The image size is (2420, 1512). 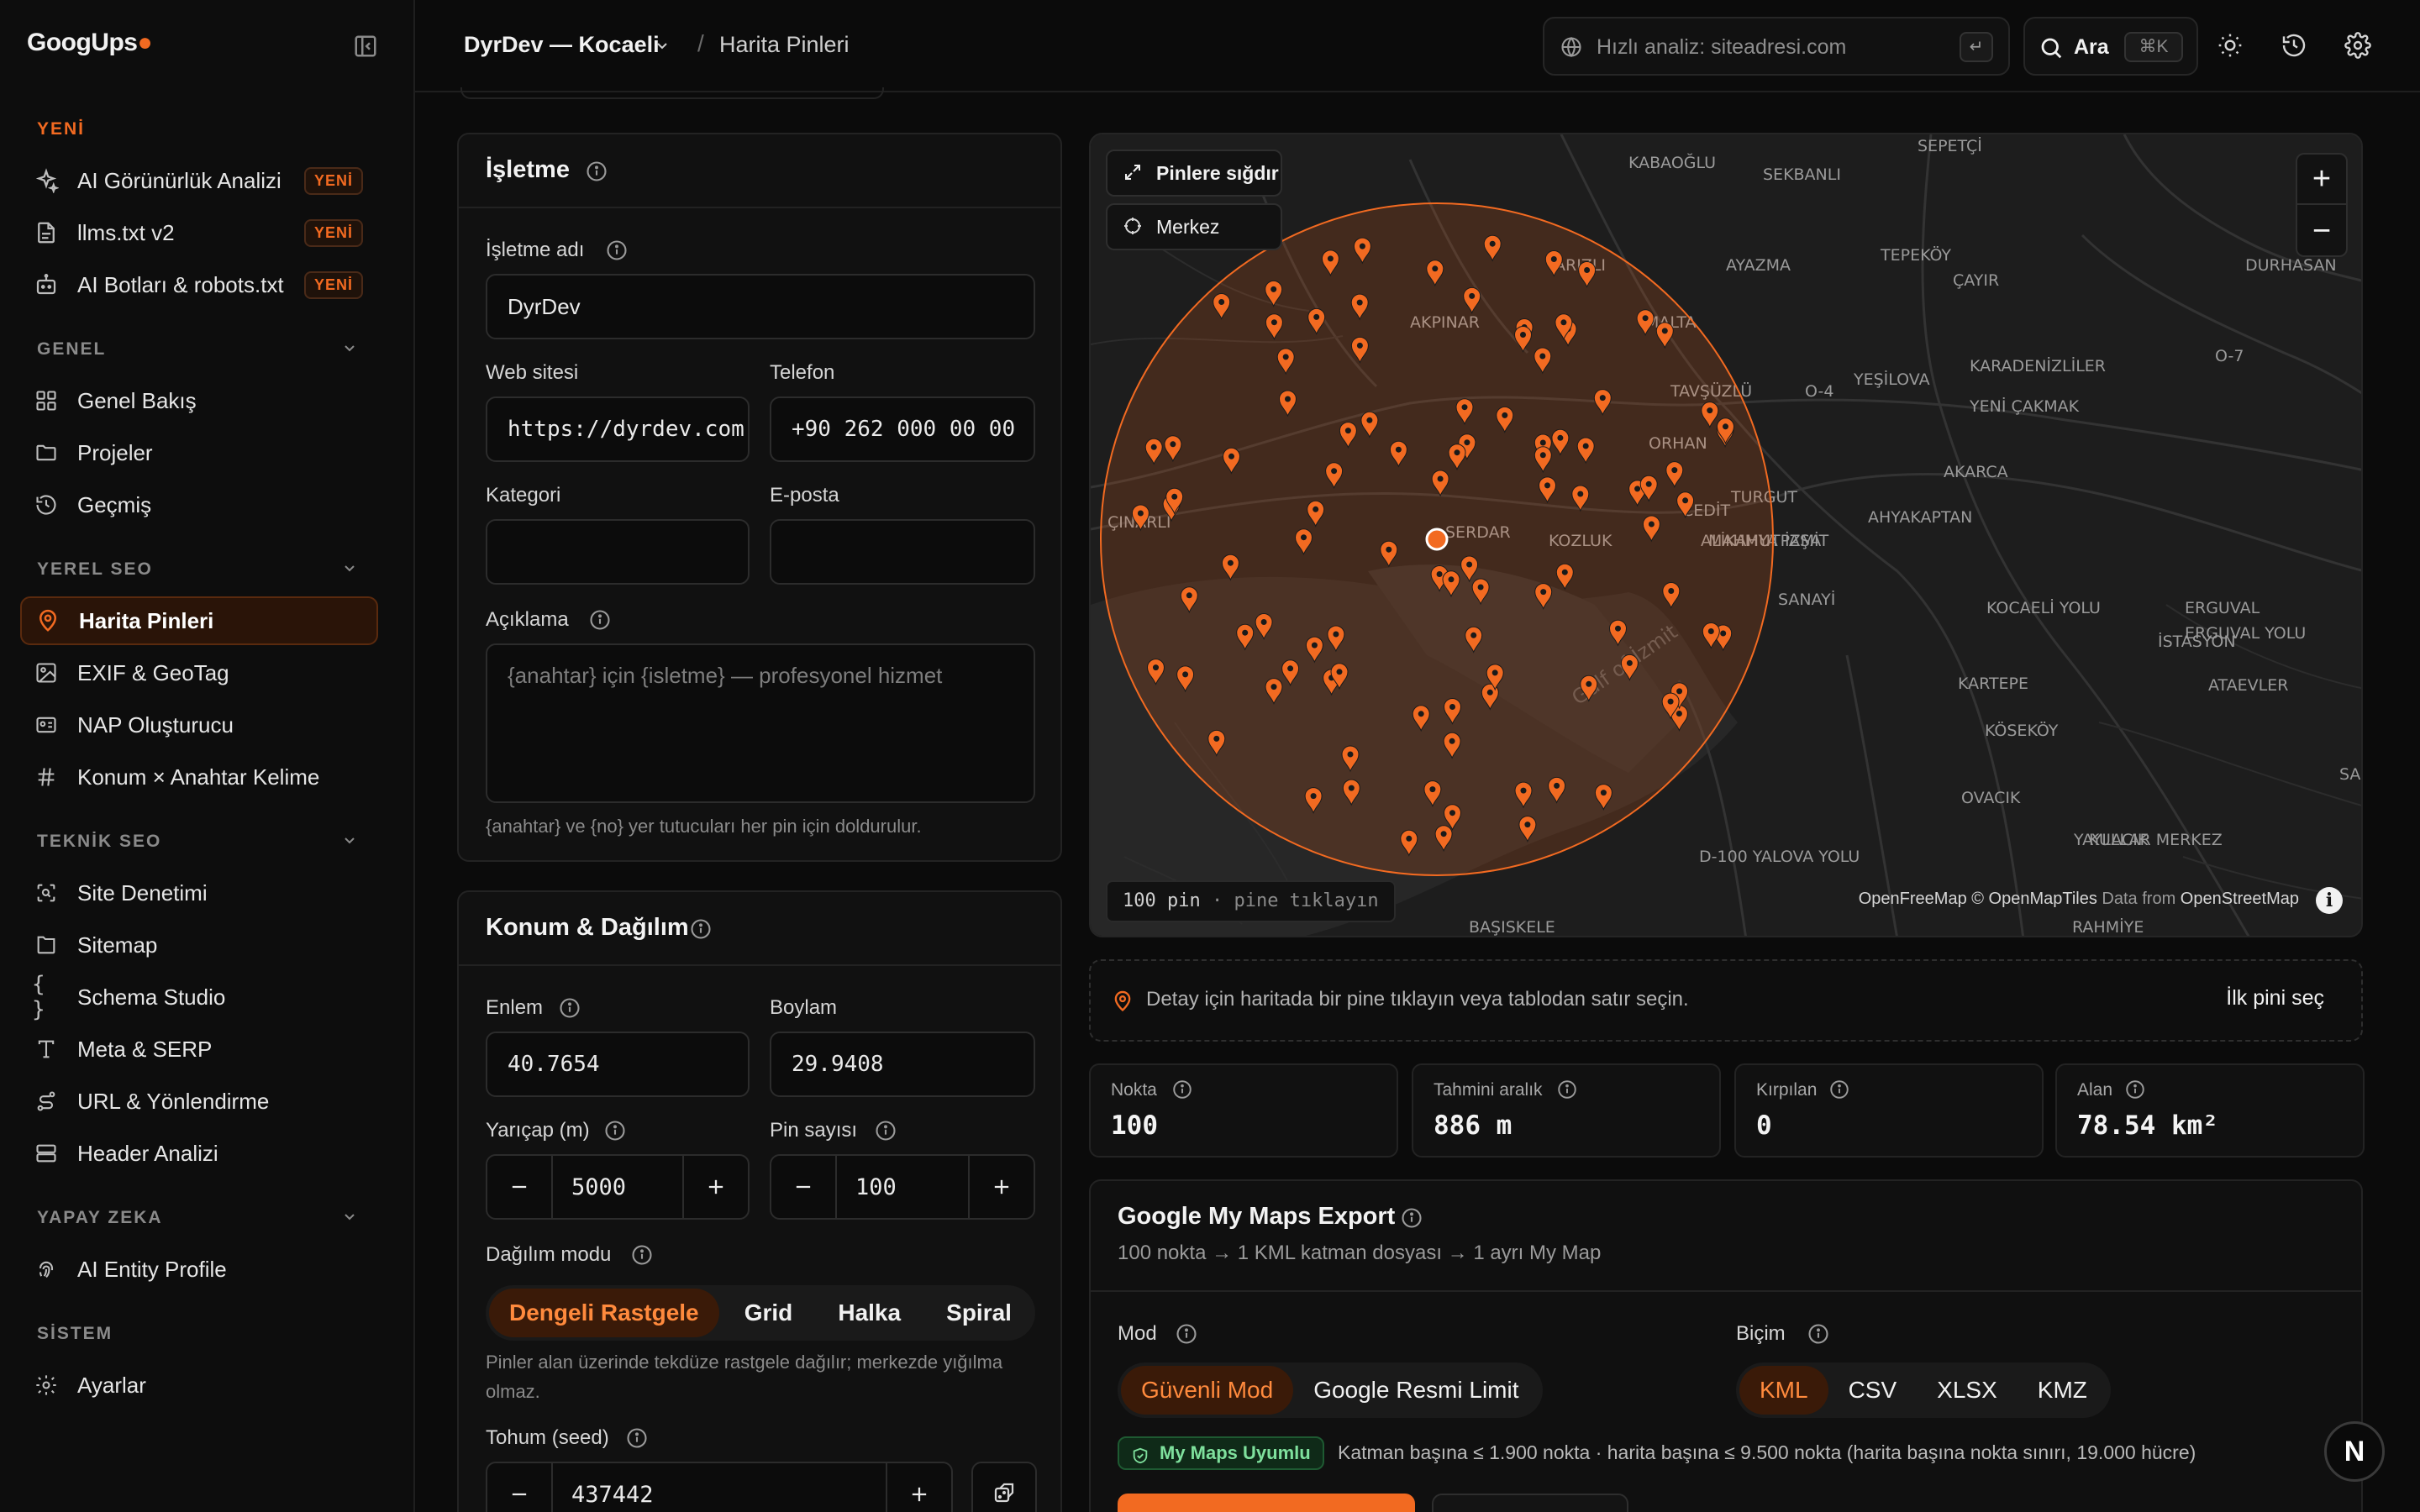 I want to click on sidebar-item-ai-gorunurluk: AI Görünürlük Analizi YENİ, so click(x=199, y=180).